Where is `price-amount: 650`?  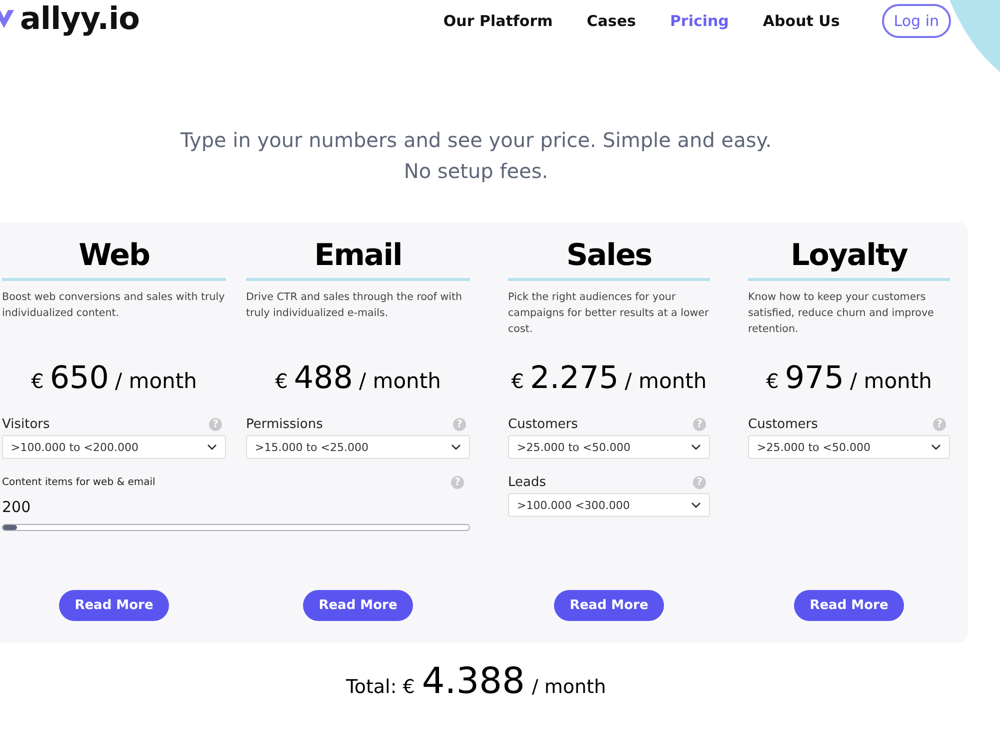 price-amount: 650 is located at coordinates (79, 378).